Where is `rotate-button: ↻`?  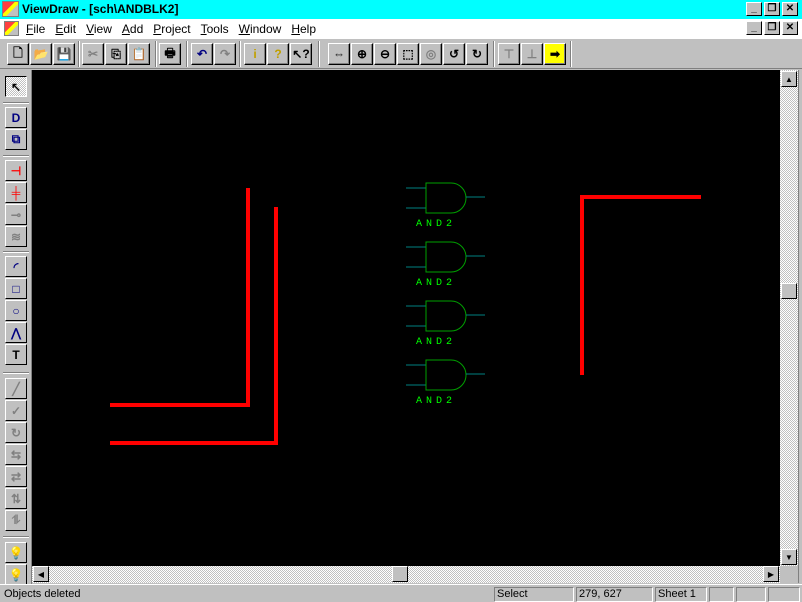
rotate-button: ↻ is located at coordinates (16, 432).